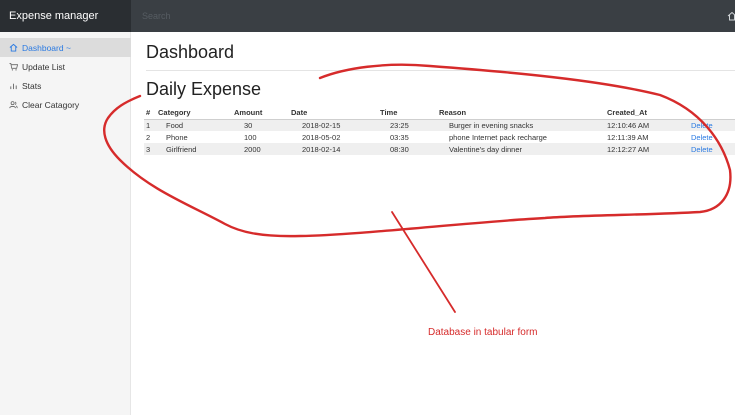 This screenshot has height=415, width=735. What do you see at coordinates (399, 125) in the screenshot?
I see `cell-time: 23:25` at bounding box center [399, 125].